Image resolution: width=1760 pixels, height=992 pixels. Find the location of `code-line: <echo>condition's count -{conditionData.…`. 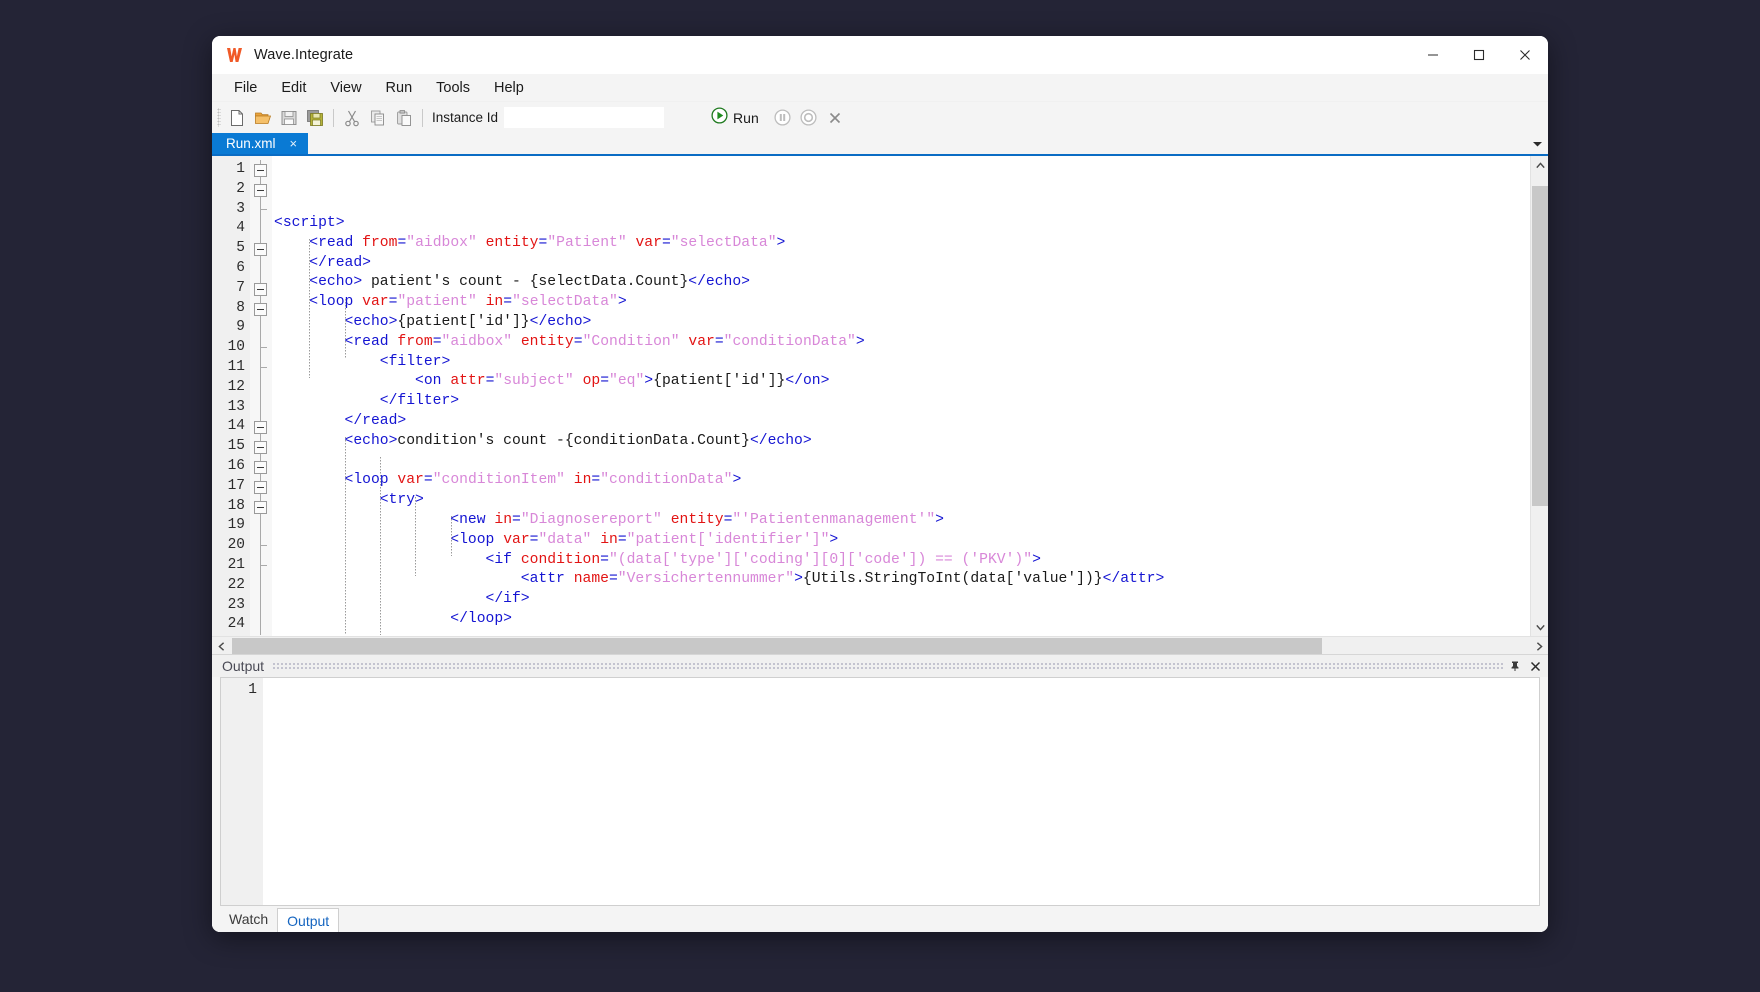

code-line: <echo>condition's count -{conditionData.… is located at coordinates (578, 440).